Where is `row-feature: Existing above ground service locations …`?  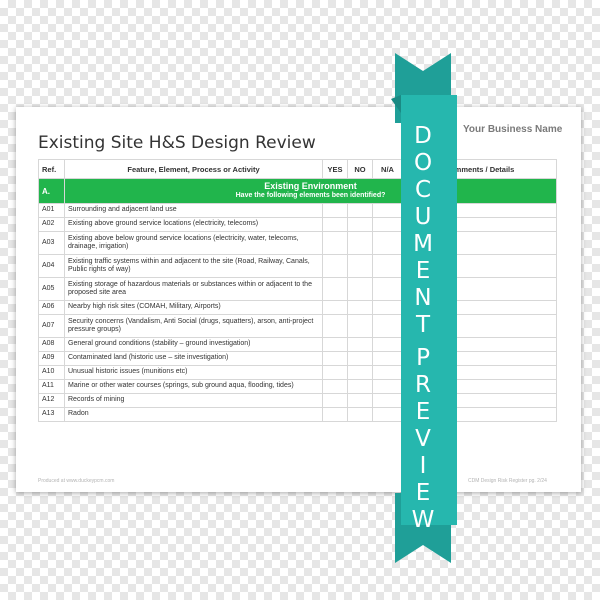 row-feature: Existing above ground service locations … is located at coordinates (193, 224).